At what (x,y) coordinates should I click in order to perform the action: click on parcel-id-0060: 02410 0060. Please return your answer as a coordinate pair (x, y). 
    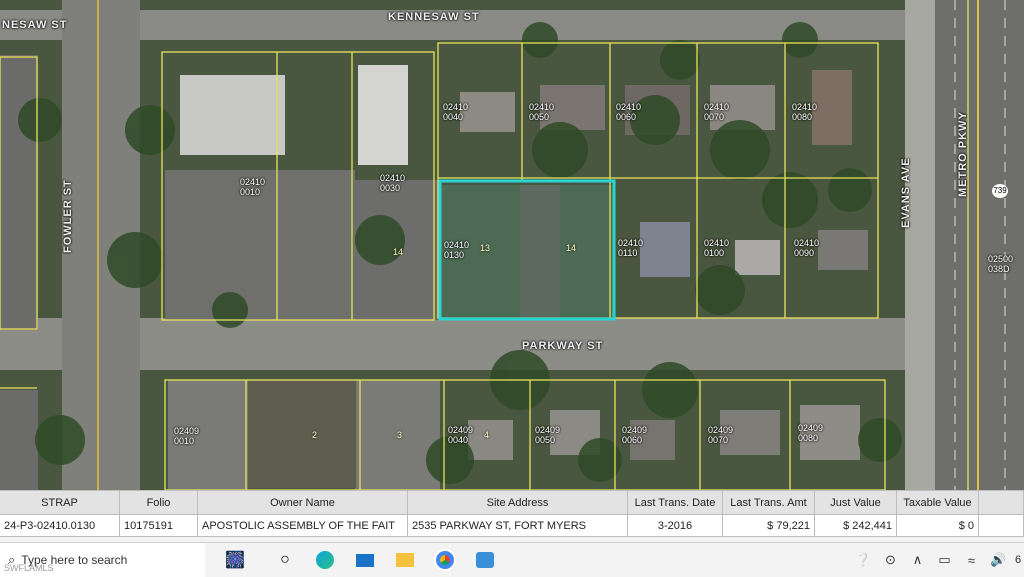
    Looking at the image, I should click on (629, 112).